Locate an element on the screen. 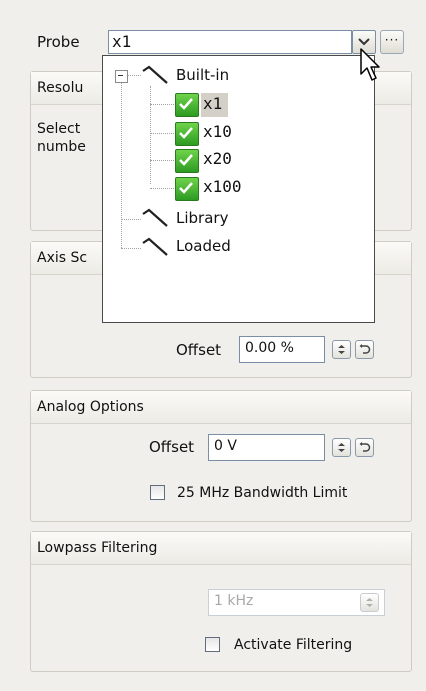  tree-item-x20: x20 is located at coordinates (217, 158).